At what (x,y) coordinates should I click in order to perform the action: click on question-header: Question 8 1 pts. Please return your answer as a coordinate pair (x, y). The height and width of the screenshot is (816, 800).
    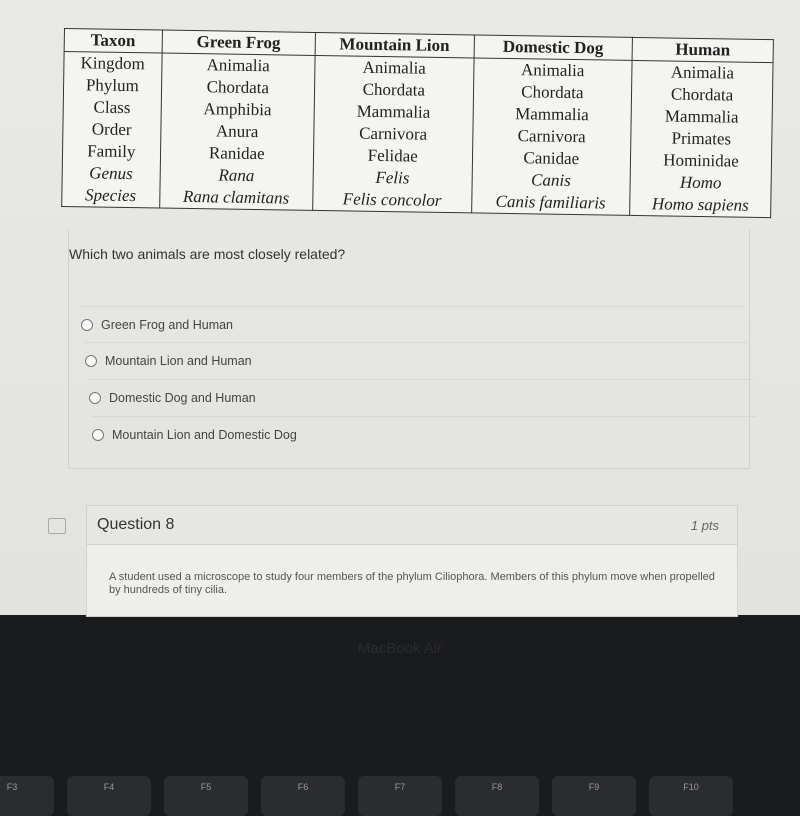
    Looking at the image, I should click on (412, 525).